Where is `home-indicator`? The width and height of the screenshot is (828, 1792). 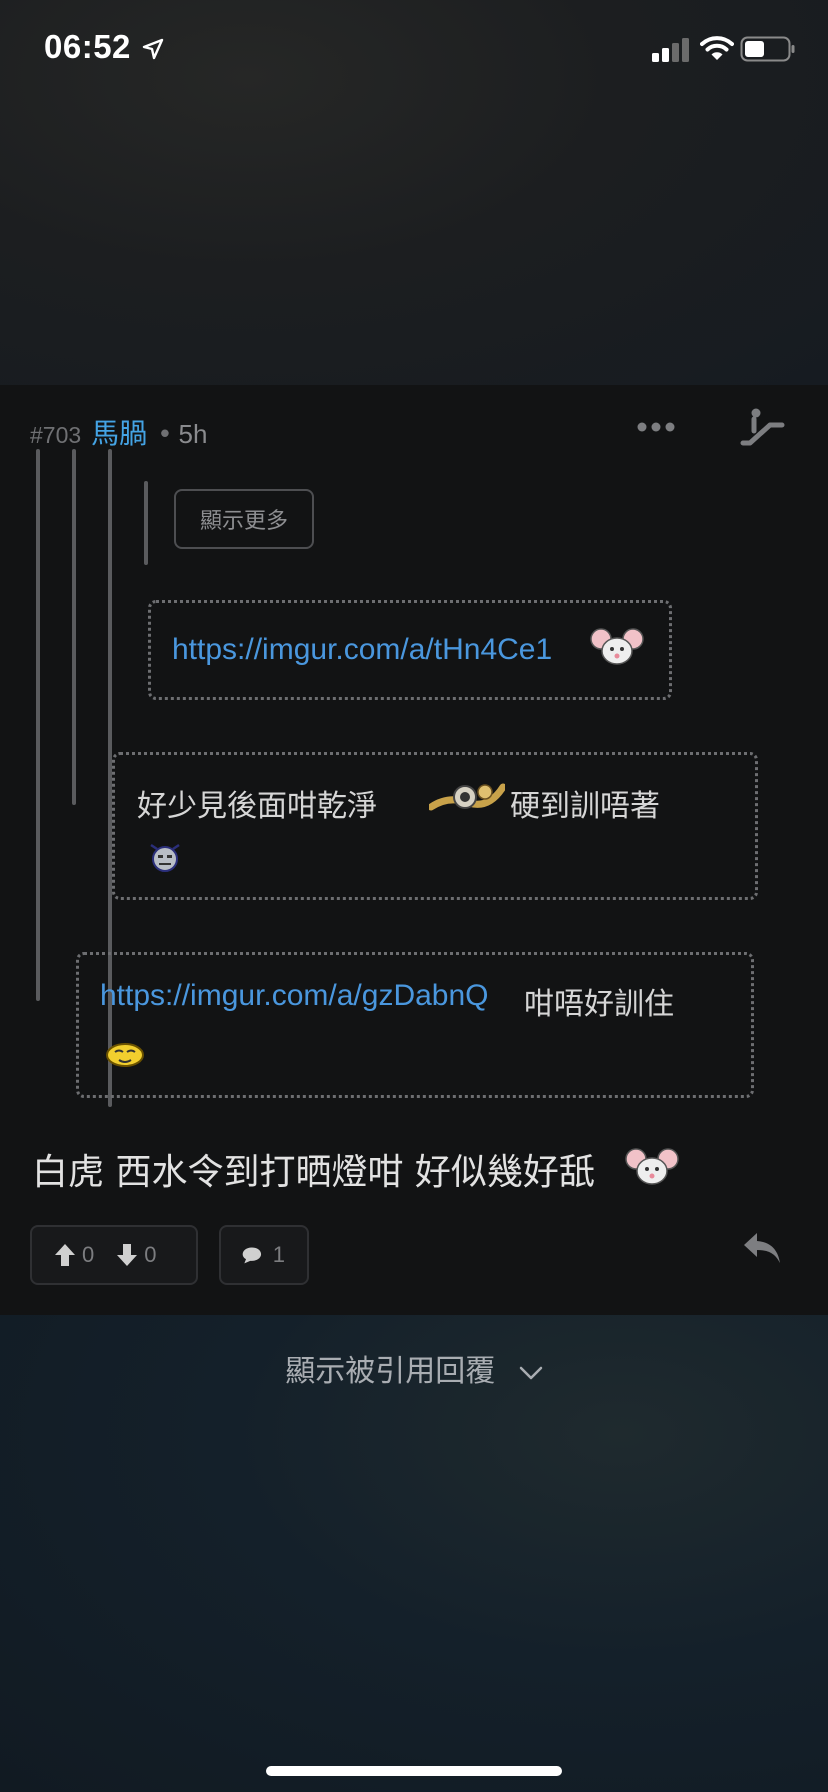
home-indicator is located at coordinates (414, 1771).